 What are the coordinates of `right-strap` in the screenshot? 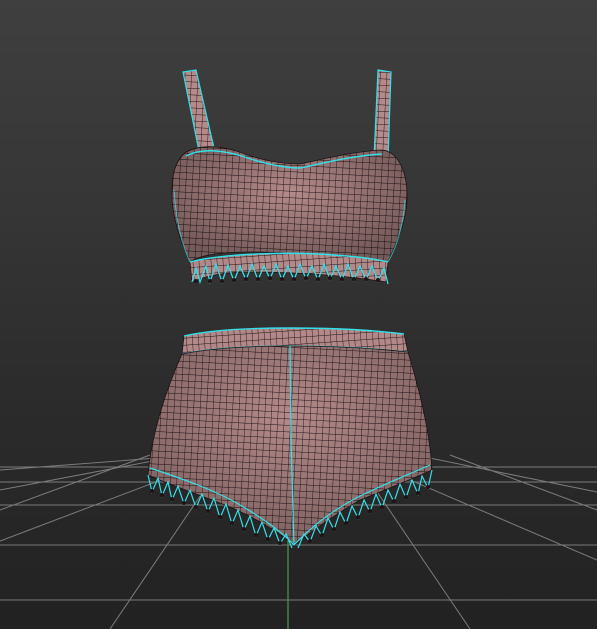 It's located at (382, 115).